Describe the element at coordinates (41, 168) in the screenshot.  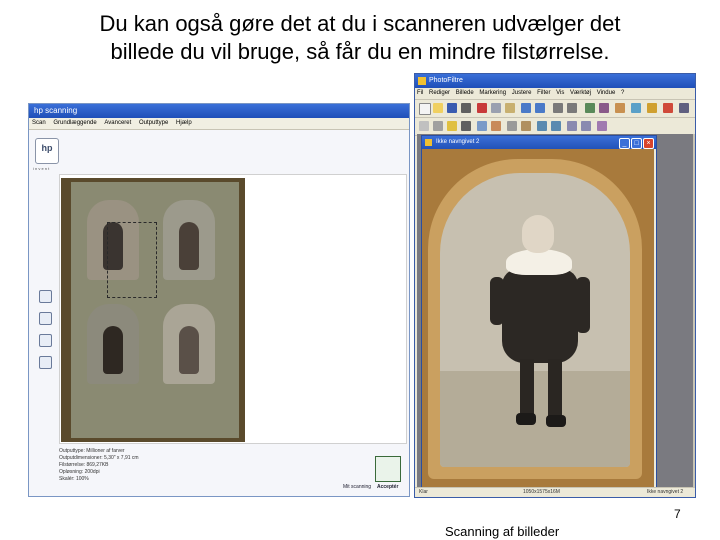
I see `hp-logo-tagline: i n v e n t` at that location.